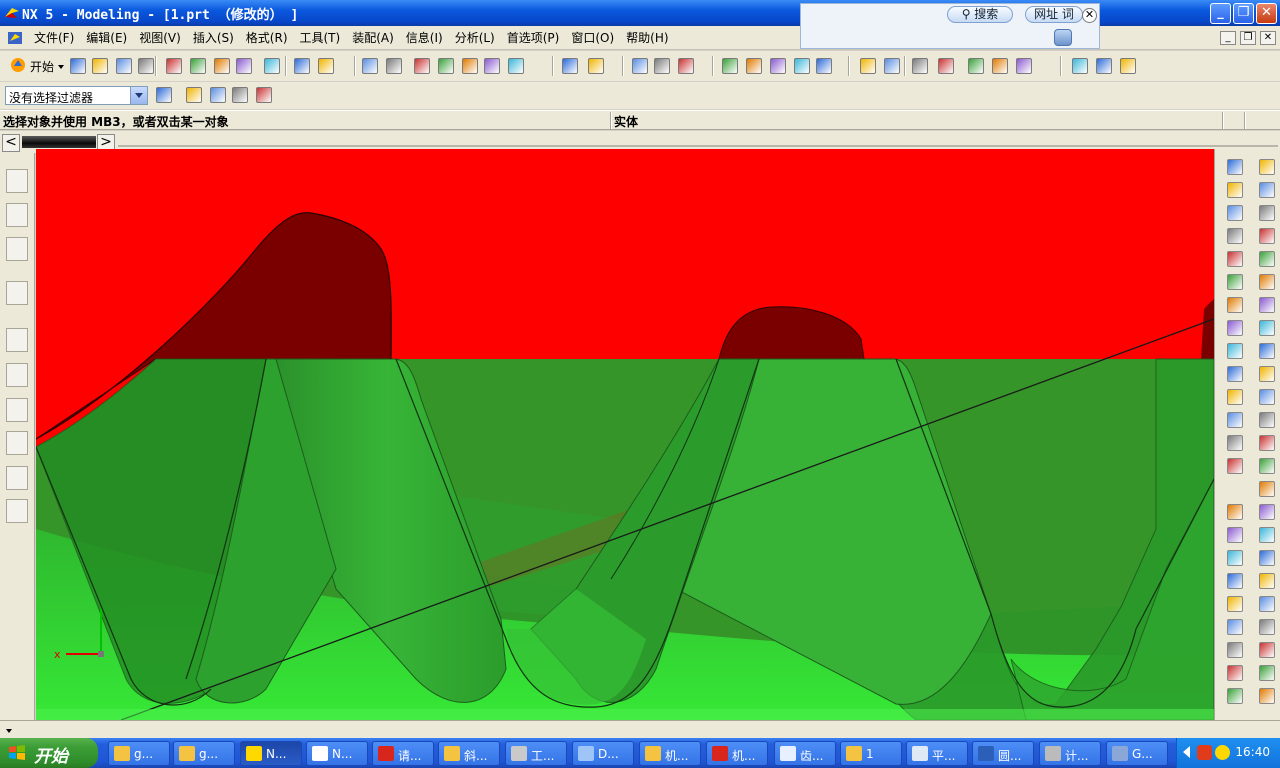 Image resolution: width=1280 pixels, height=768 pixels. I want to click on close-button: ✕, so click(1266, 13).